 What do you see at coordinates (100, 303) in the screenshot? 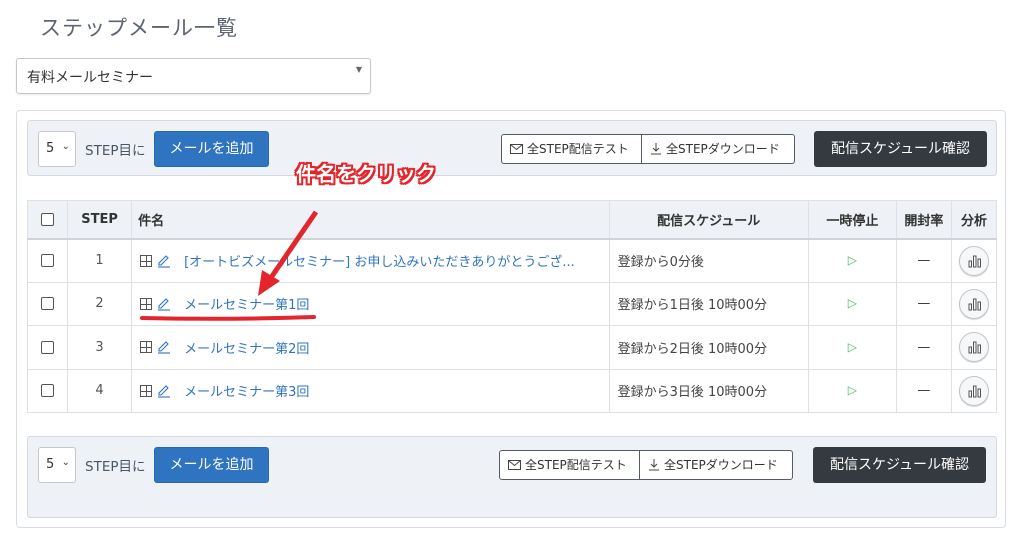
I see `row-step: 2` at bounding box center [100, 303].